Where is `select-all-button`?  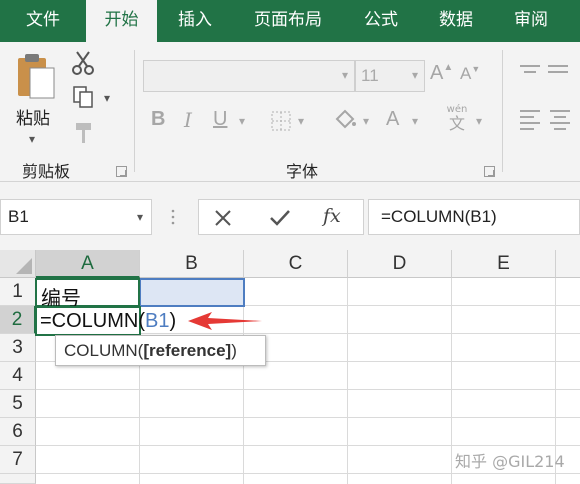 select-all-button is located at coordinates (18, 264).